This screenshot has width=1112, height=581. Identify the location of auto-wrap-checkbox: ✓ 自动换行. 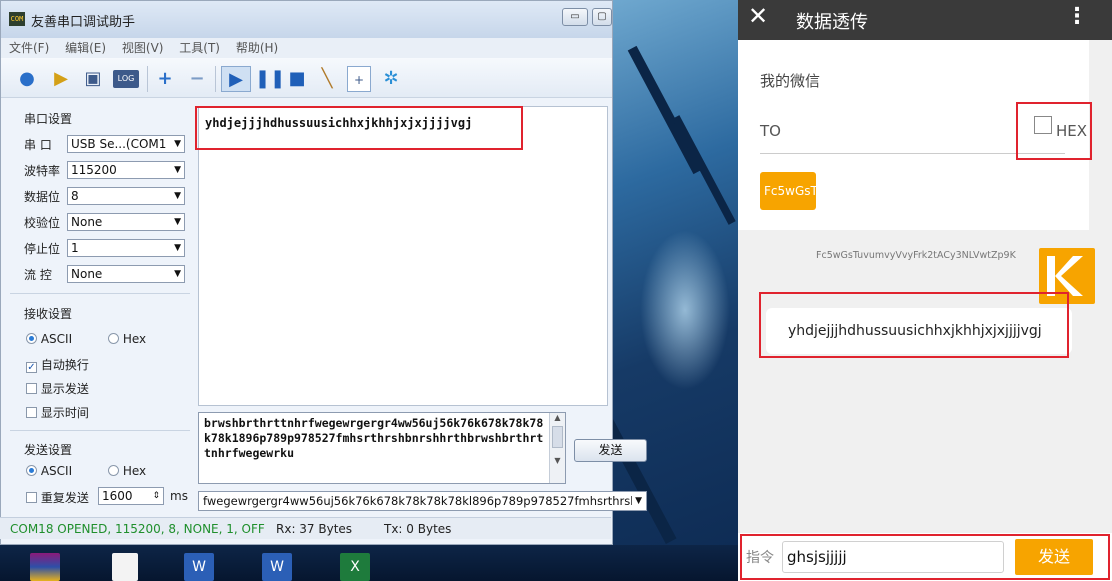
(57, 364).